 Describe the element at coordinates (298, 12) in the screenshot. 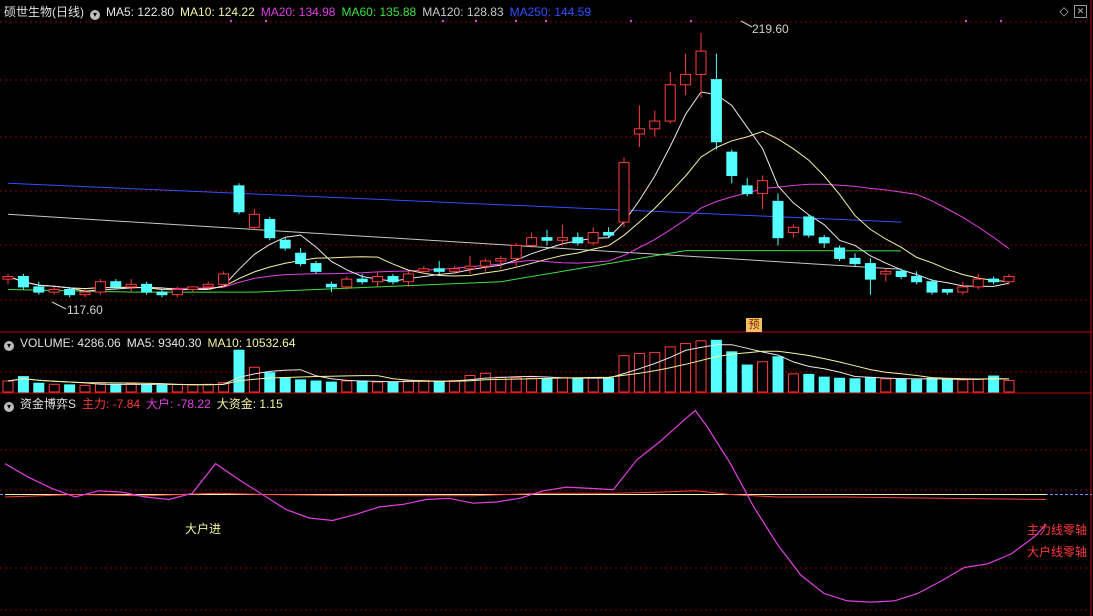

I see `ma20-value: MA20: 134.98` at that location.